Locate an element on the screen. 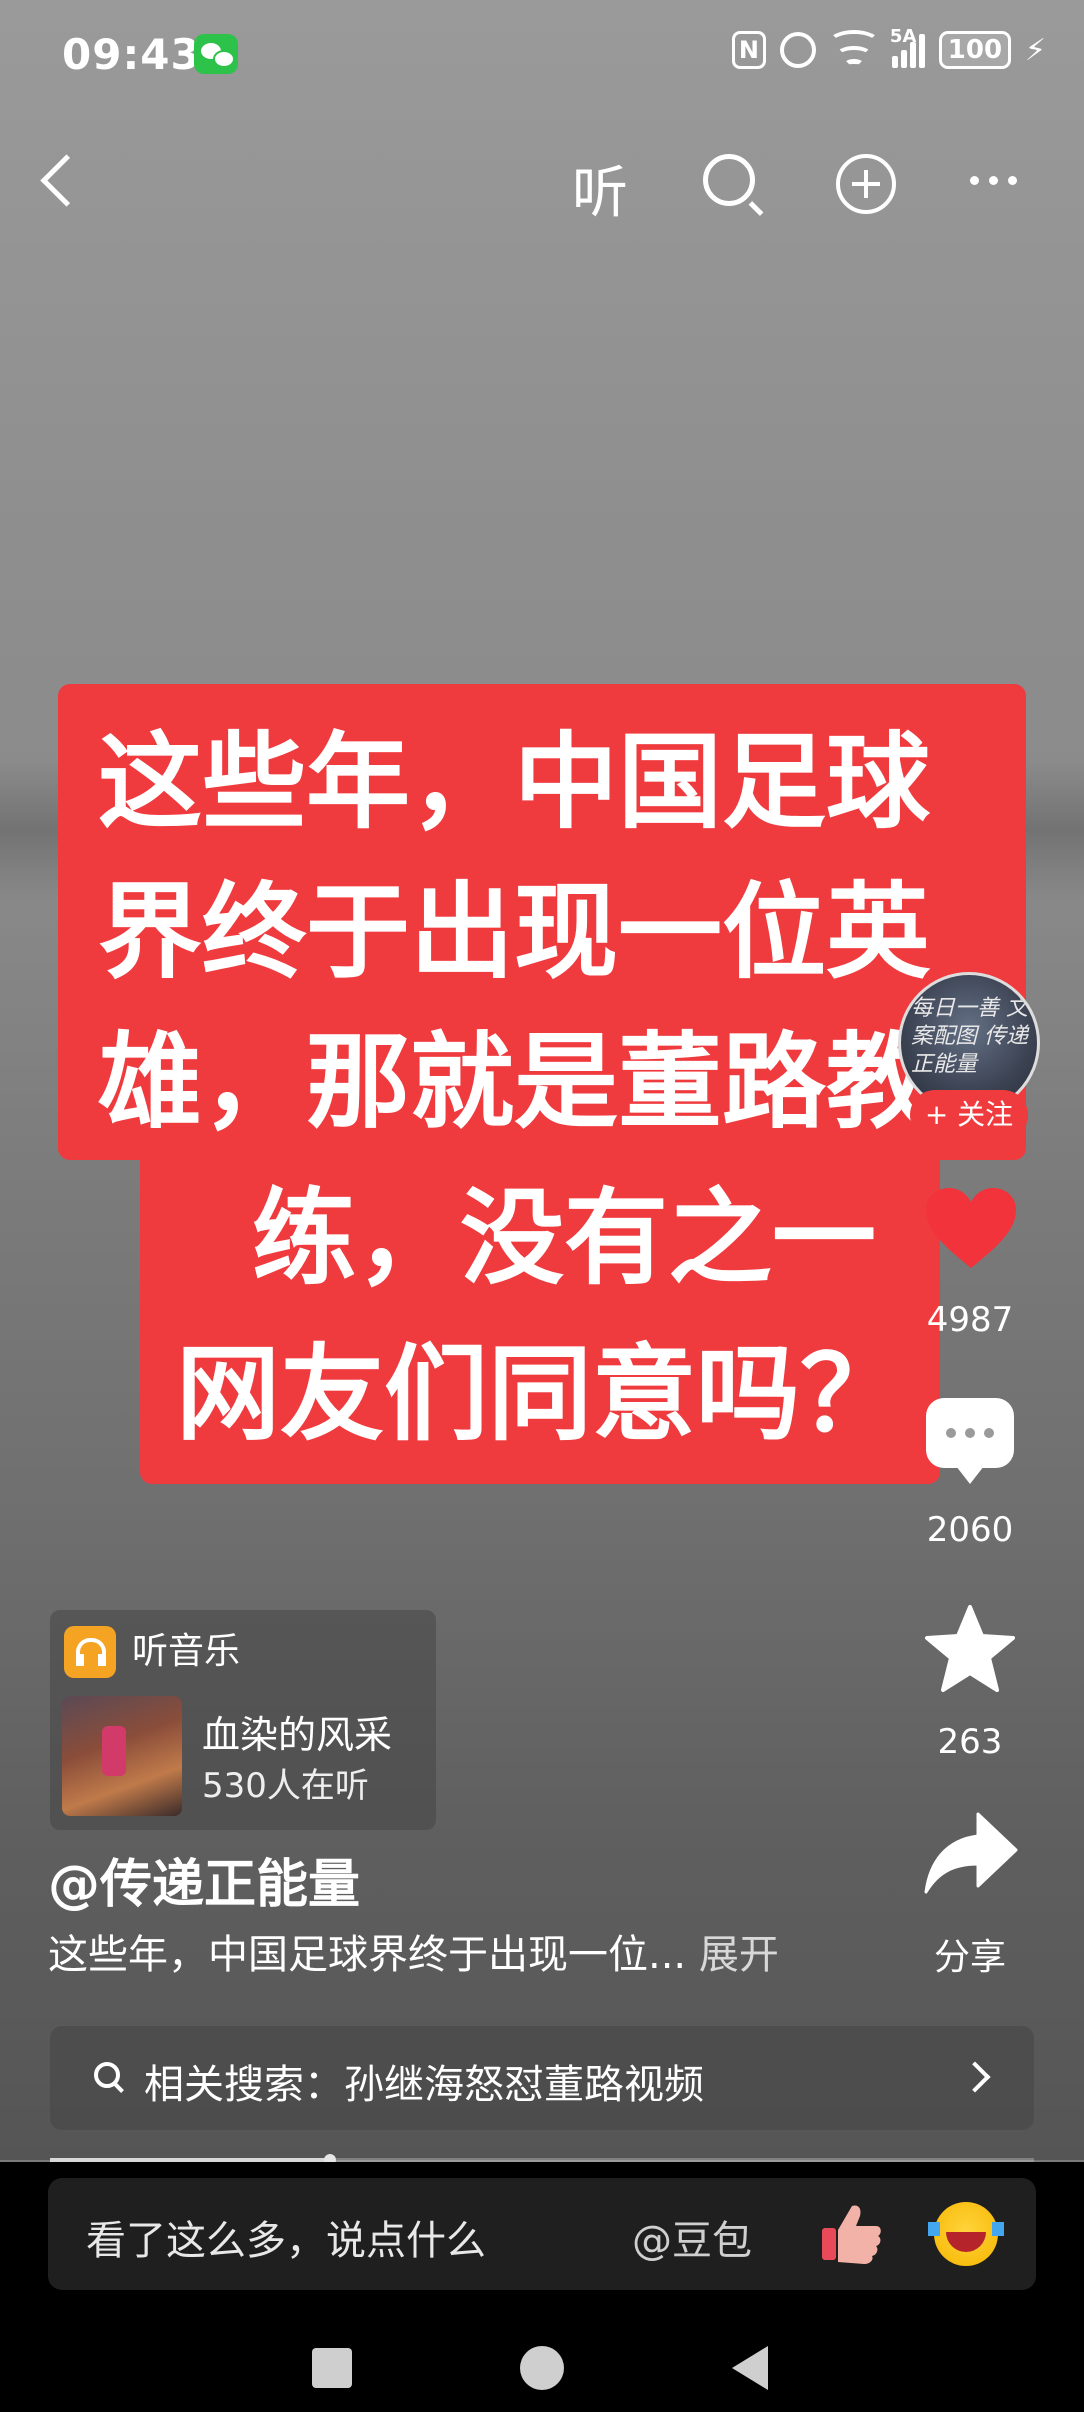  signal-icon: 5A is located at coordinates (907, 47).